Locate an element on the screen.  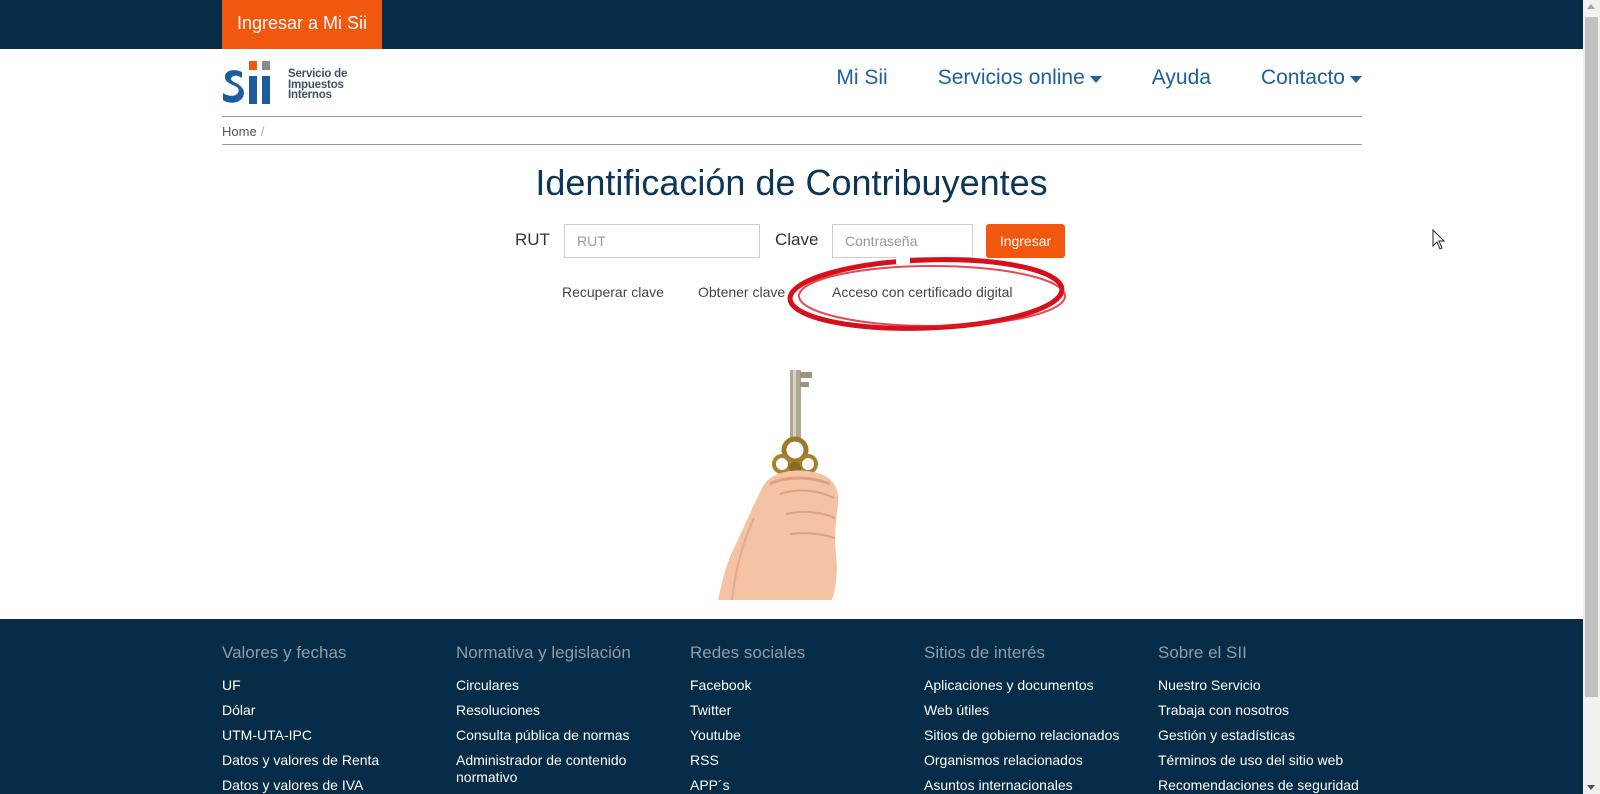
footer-link: Nuestro Servicio is located at coordinates (1270, 685).